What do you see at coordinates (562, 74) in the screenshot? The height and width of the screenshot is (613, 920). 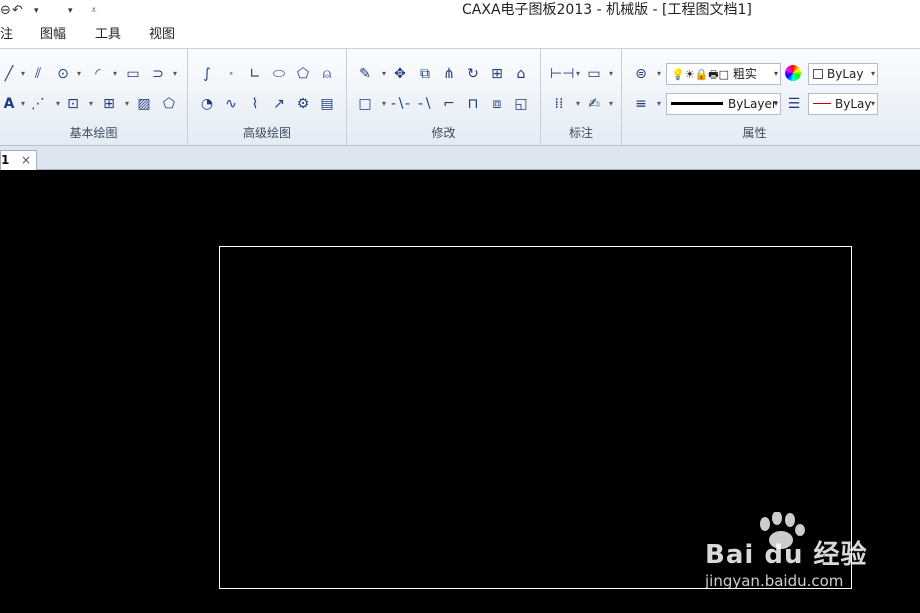 I see `dimension-icon: ⊢⊣` at bounding box center [562, 74].